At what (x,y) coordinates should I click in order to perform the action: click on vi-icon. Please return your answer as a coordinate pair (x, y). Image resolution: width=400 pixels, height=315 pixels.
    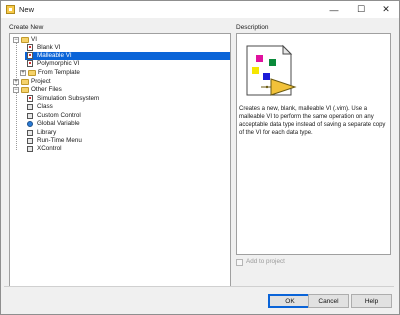
    Looking at the image, I should click on (30, 47).